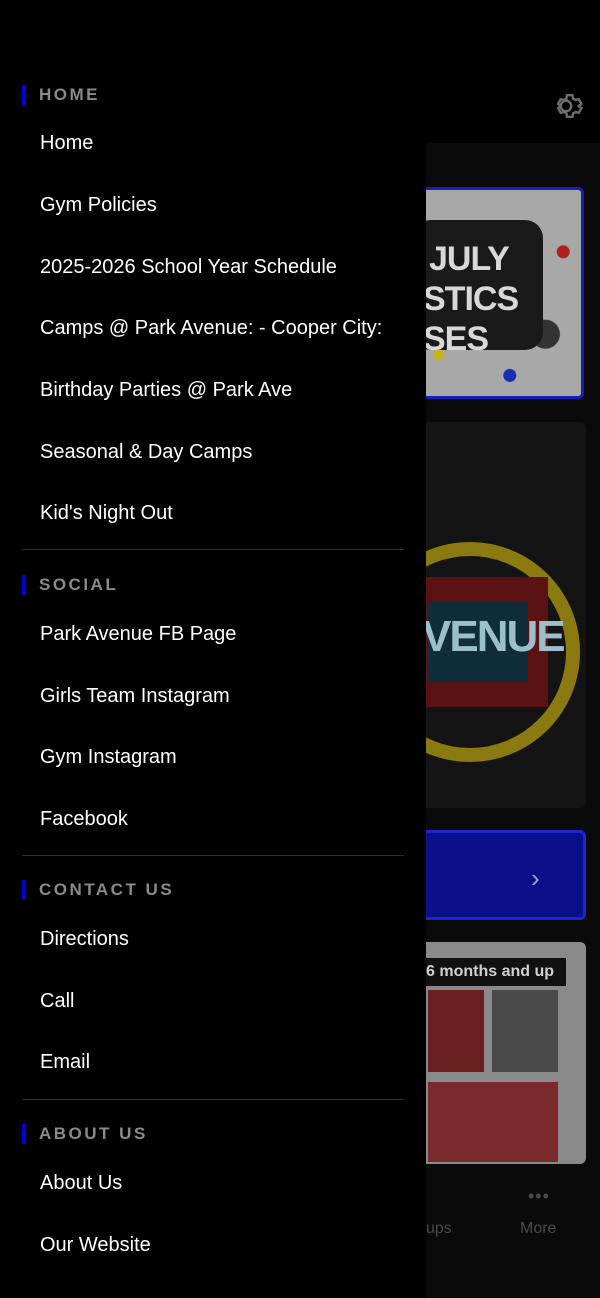 The image size is (600, 1298). What do you see at coordinates (539, 1196) in the screenshot?
I see `more-dots-icon: •••` at bounding box center [539, 1196].